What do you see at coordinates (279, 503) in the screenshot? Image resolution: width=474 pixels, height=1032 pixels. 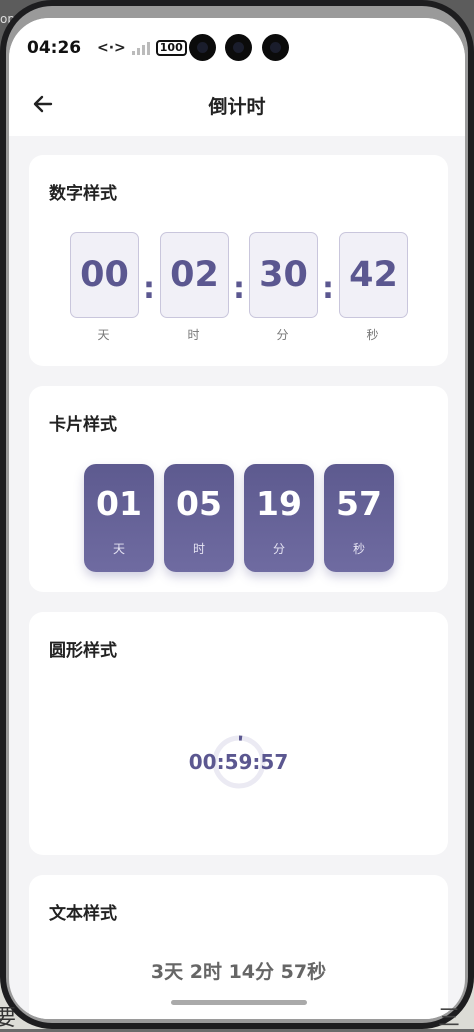 I see `flip-card-value: 19` at bounding box center [279, 503].